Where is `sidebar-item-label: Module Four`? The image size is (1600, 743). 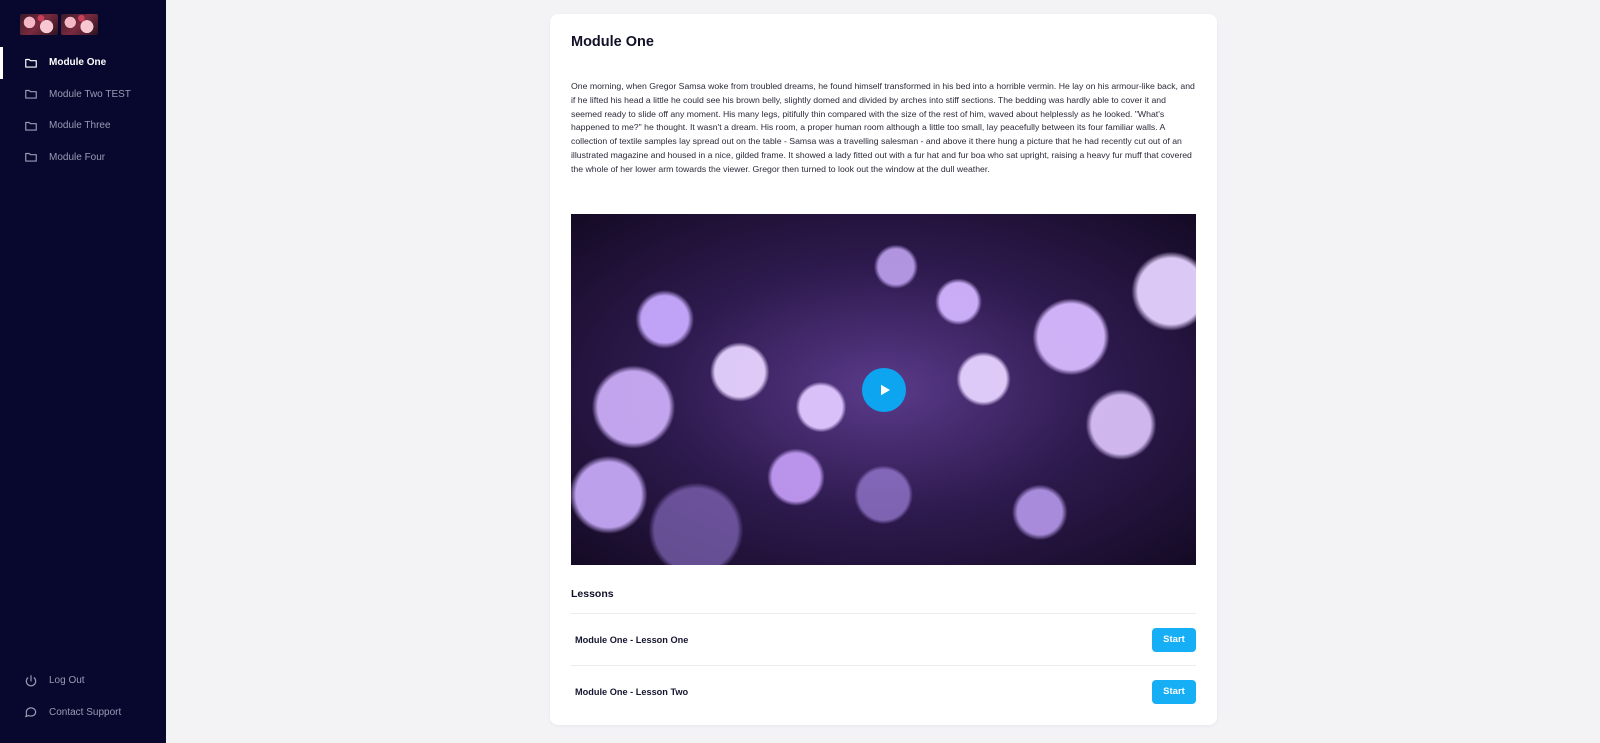 sidebar-item-label: Module Four is located at coordinates (77, 157).